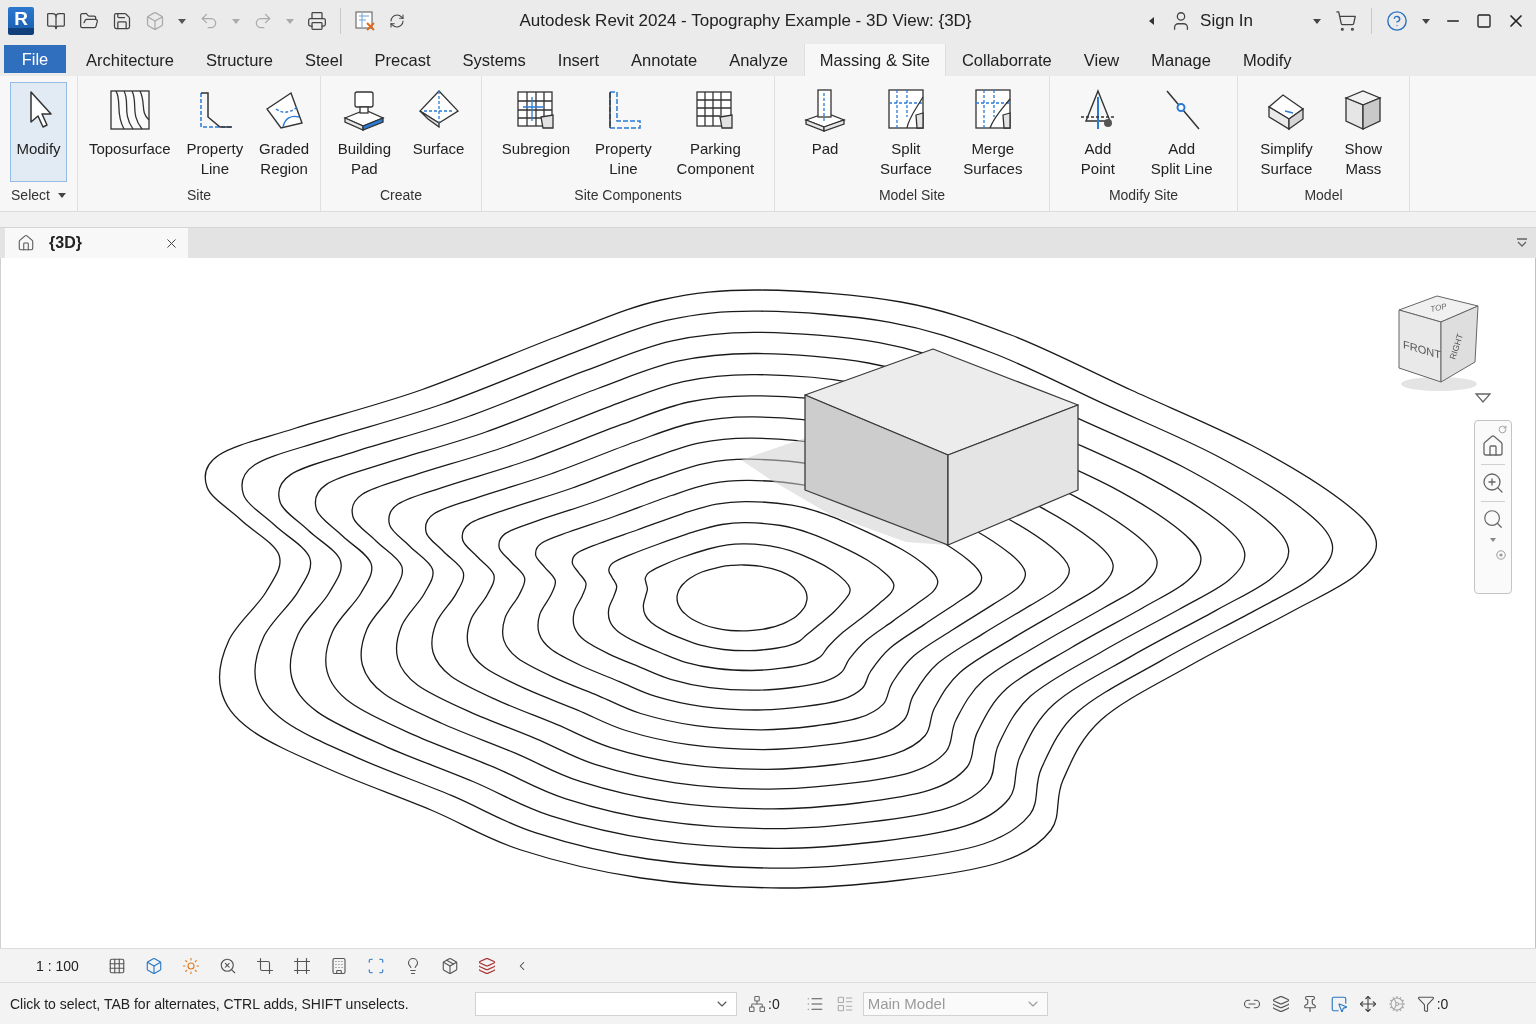  I want to click on document-tab: {3D}, so click(96, 243).